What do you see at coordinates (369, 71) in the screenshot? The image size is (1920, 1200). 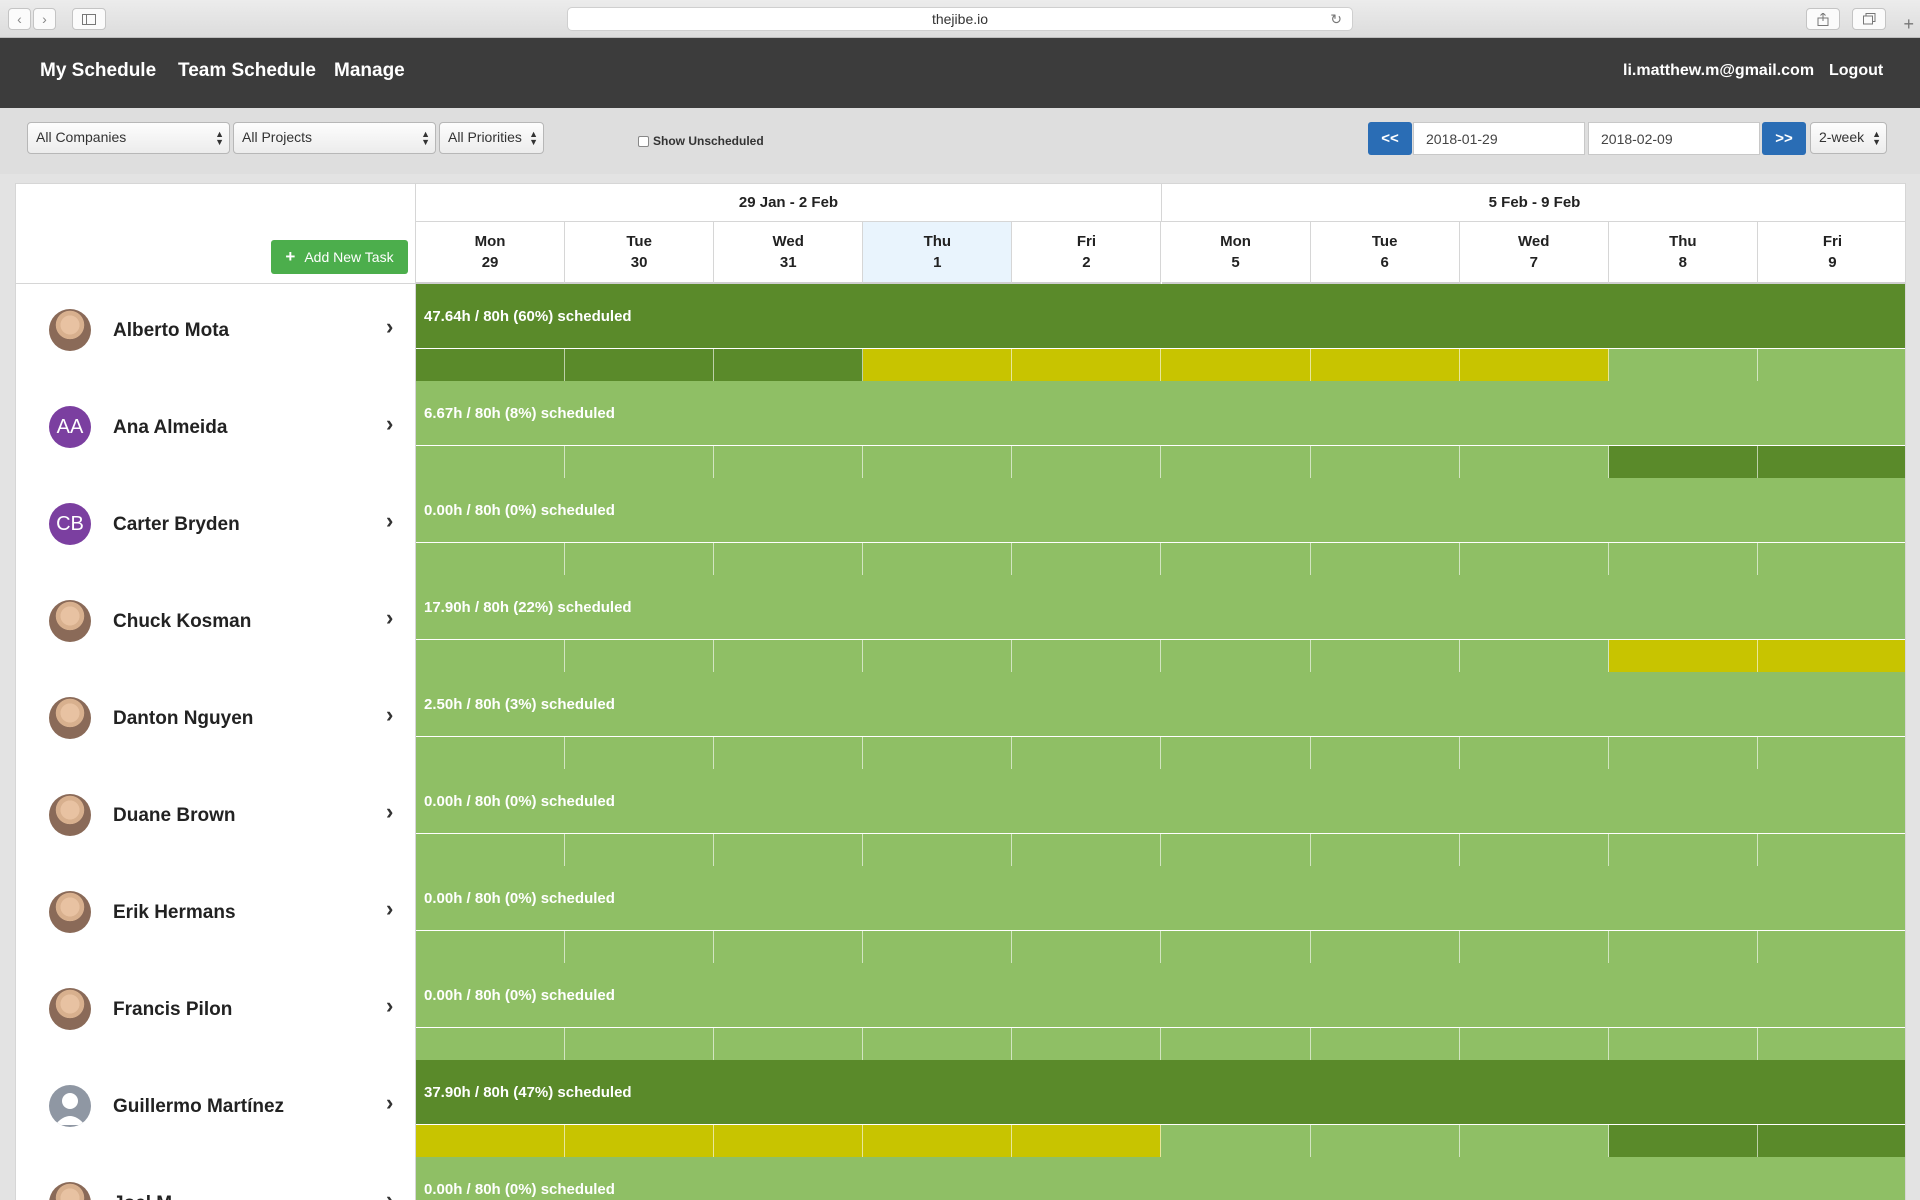 I see `nav-manage: Manage` at bounding box center [369, 71].